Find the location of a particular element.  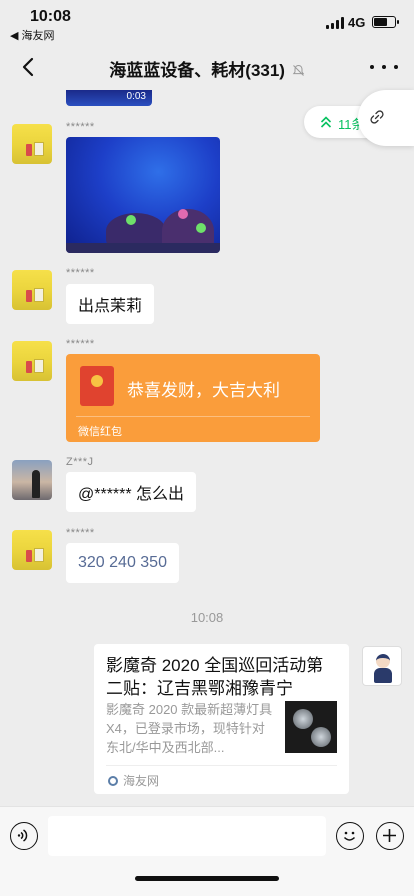

article-thumbnail is located at coordinates (311, 727).